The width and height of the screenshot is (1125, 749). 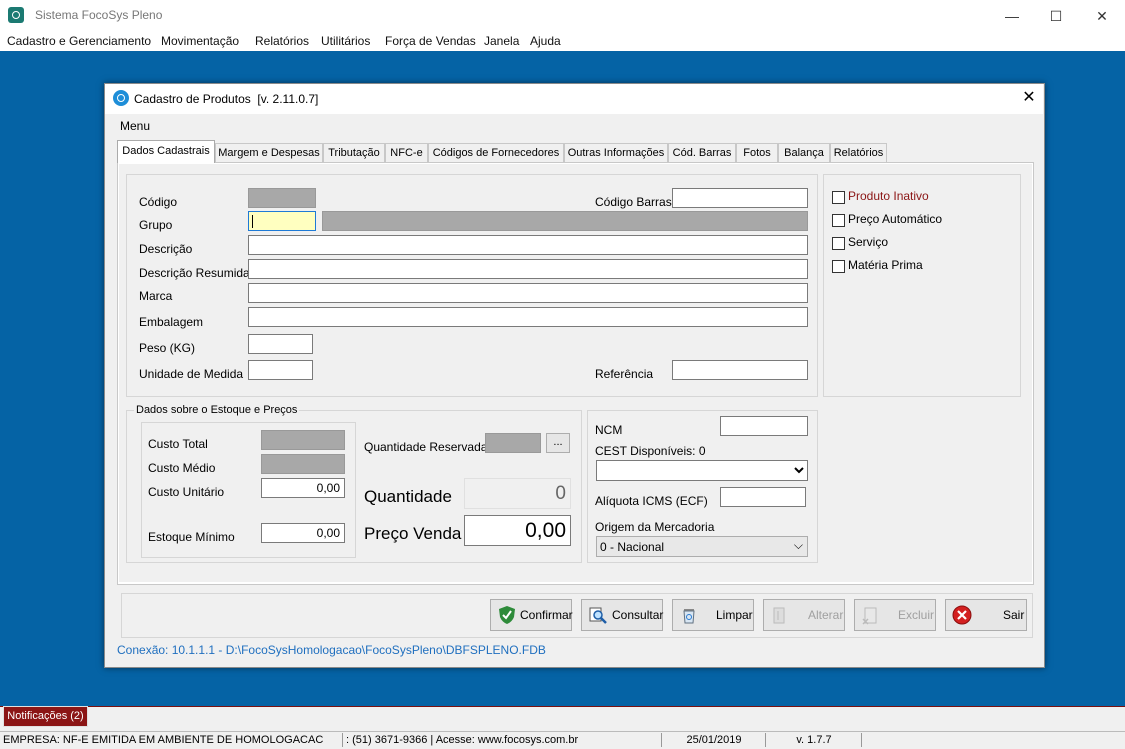 I want to click on dialog-title: Cadastro de Produtos [v. 2.11.0.7], so click(x=226, y=99).